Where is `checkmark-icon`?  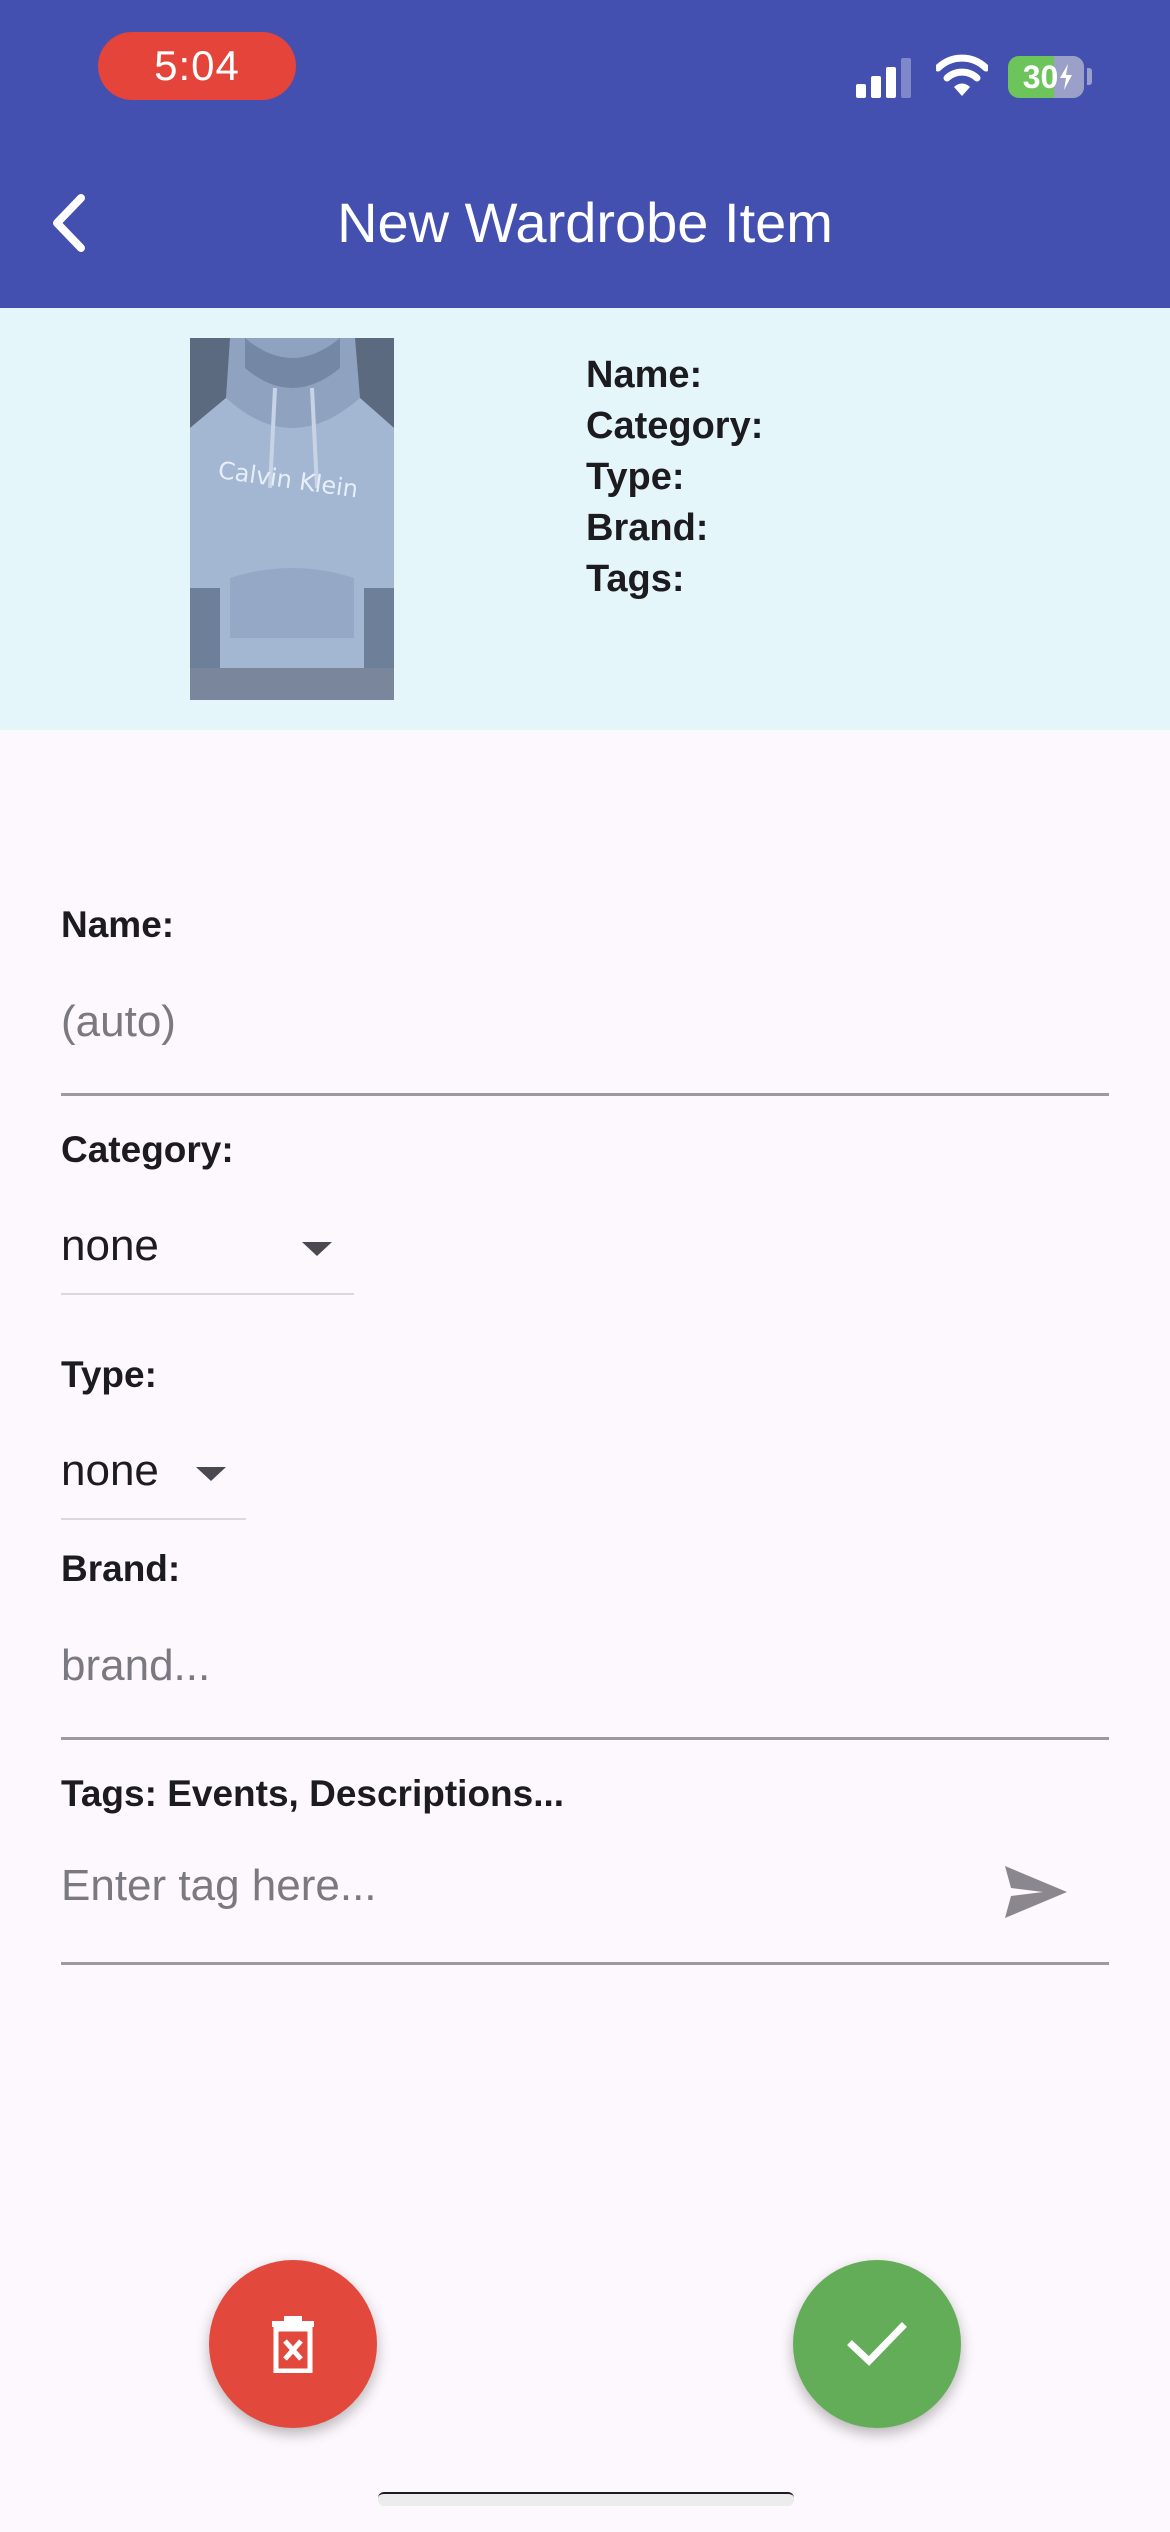 checkmark-icon is located at coordinates (877, 2344).